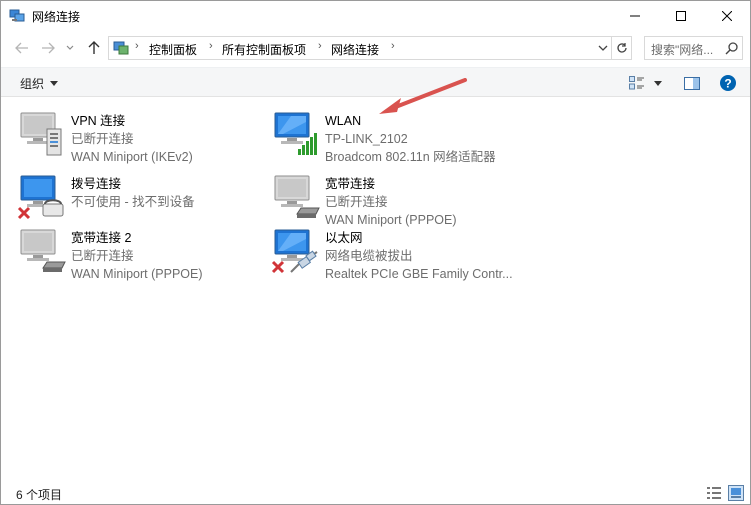 This screenshot has width=751, height=505. I want to click on back-arrow-icon, so click(21, 48).